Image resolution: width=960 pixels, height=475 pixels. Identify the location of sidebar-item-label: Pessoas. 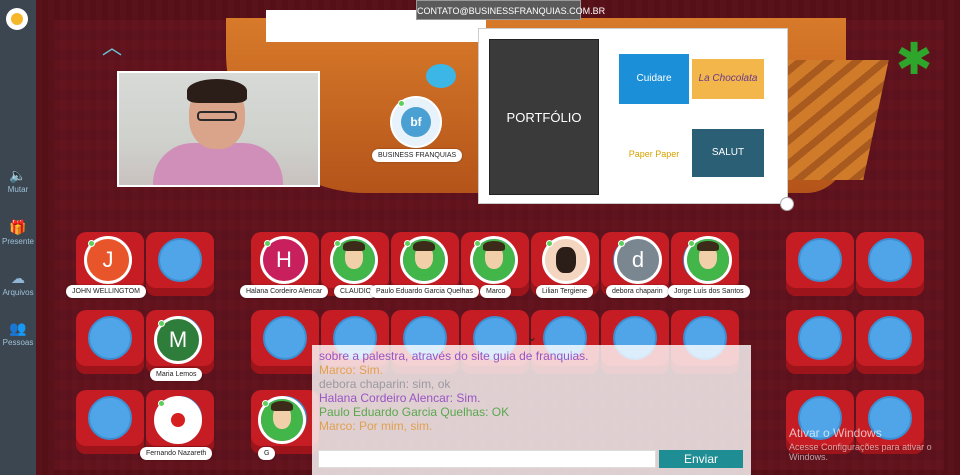
(18, 342).